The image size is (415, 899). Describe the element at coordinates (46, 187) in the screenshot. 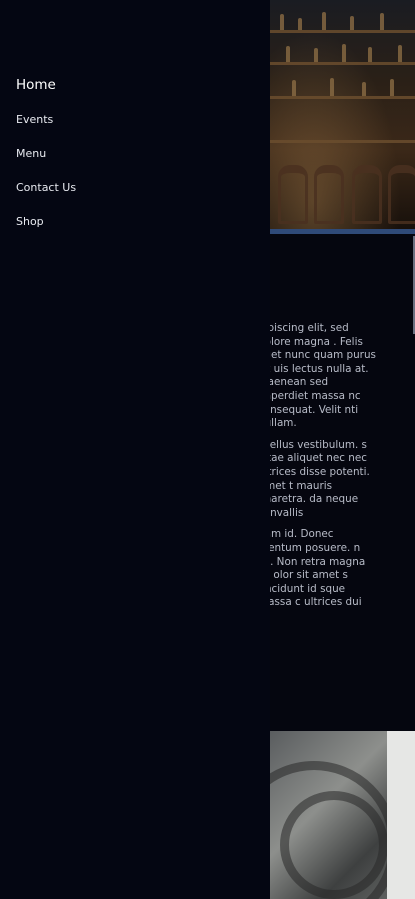

I see `nav-item-contact-us: Contact Us` at that location.